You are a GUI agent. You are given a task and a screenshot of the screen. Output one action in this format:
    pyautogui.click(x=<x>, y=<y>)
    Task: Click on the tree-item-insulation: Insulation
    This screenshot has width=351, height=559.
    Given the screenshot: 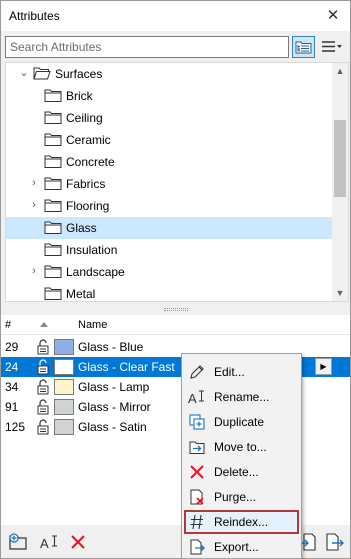 What is the action you would take?
    pyautogui.click(x=170, y=250)
    